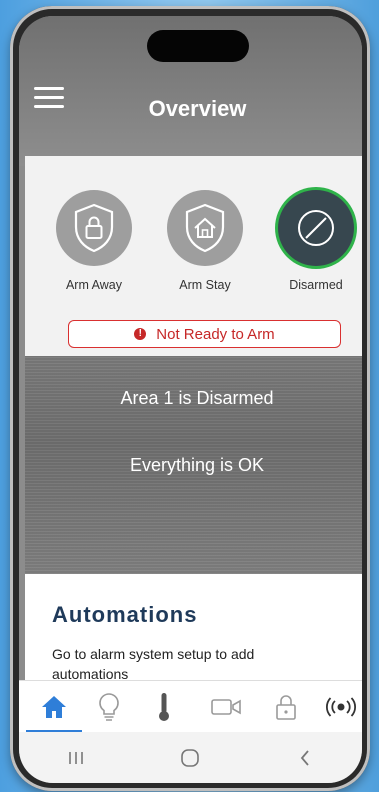  I want to click on area-status-text: Area 1 is Disarmed, so click(197, 398).